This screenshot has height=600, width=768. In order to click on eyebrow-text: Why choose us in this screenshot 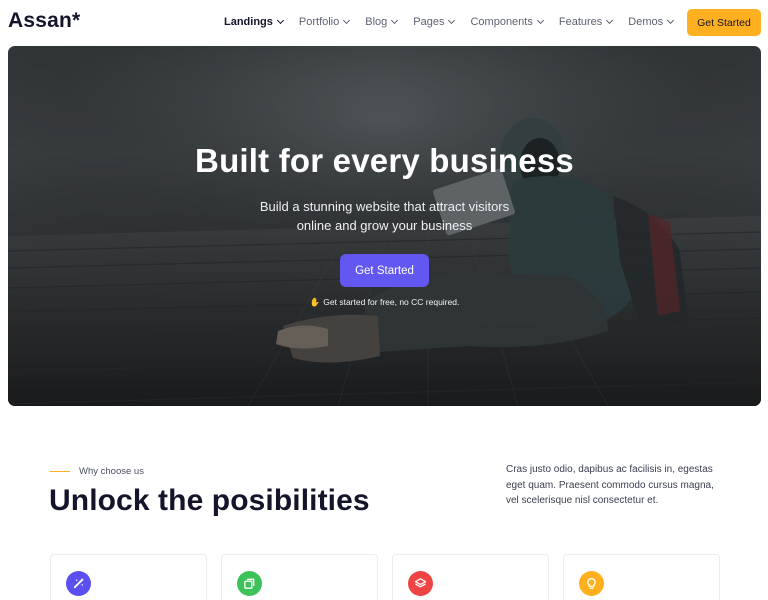, I will do `click(111, 471)`.